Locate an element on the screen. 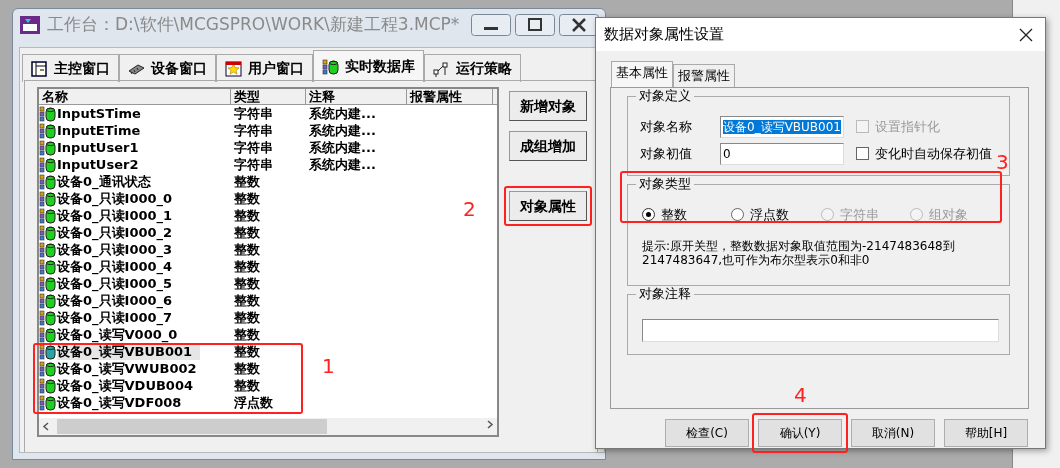 The height and width of the screenshot is (468, 1060). table-cell: InputUser2 is located at coordinates (102, 164).